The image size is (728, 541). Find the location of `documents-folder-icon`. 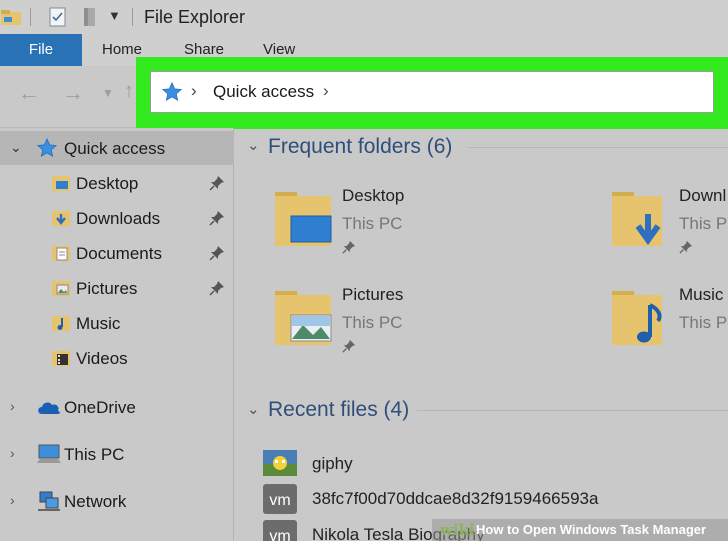

documents-folder-icon is located at coordinates (61, 255).